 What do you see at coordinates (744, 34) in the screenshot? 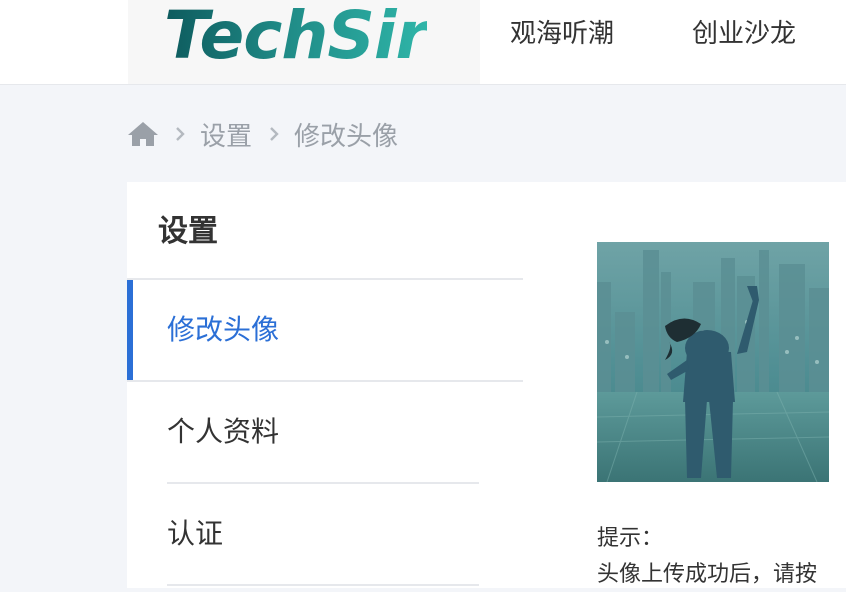
I see `nav-item-chuangye: 创业沙龙` at bounding box center [744, 34].